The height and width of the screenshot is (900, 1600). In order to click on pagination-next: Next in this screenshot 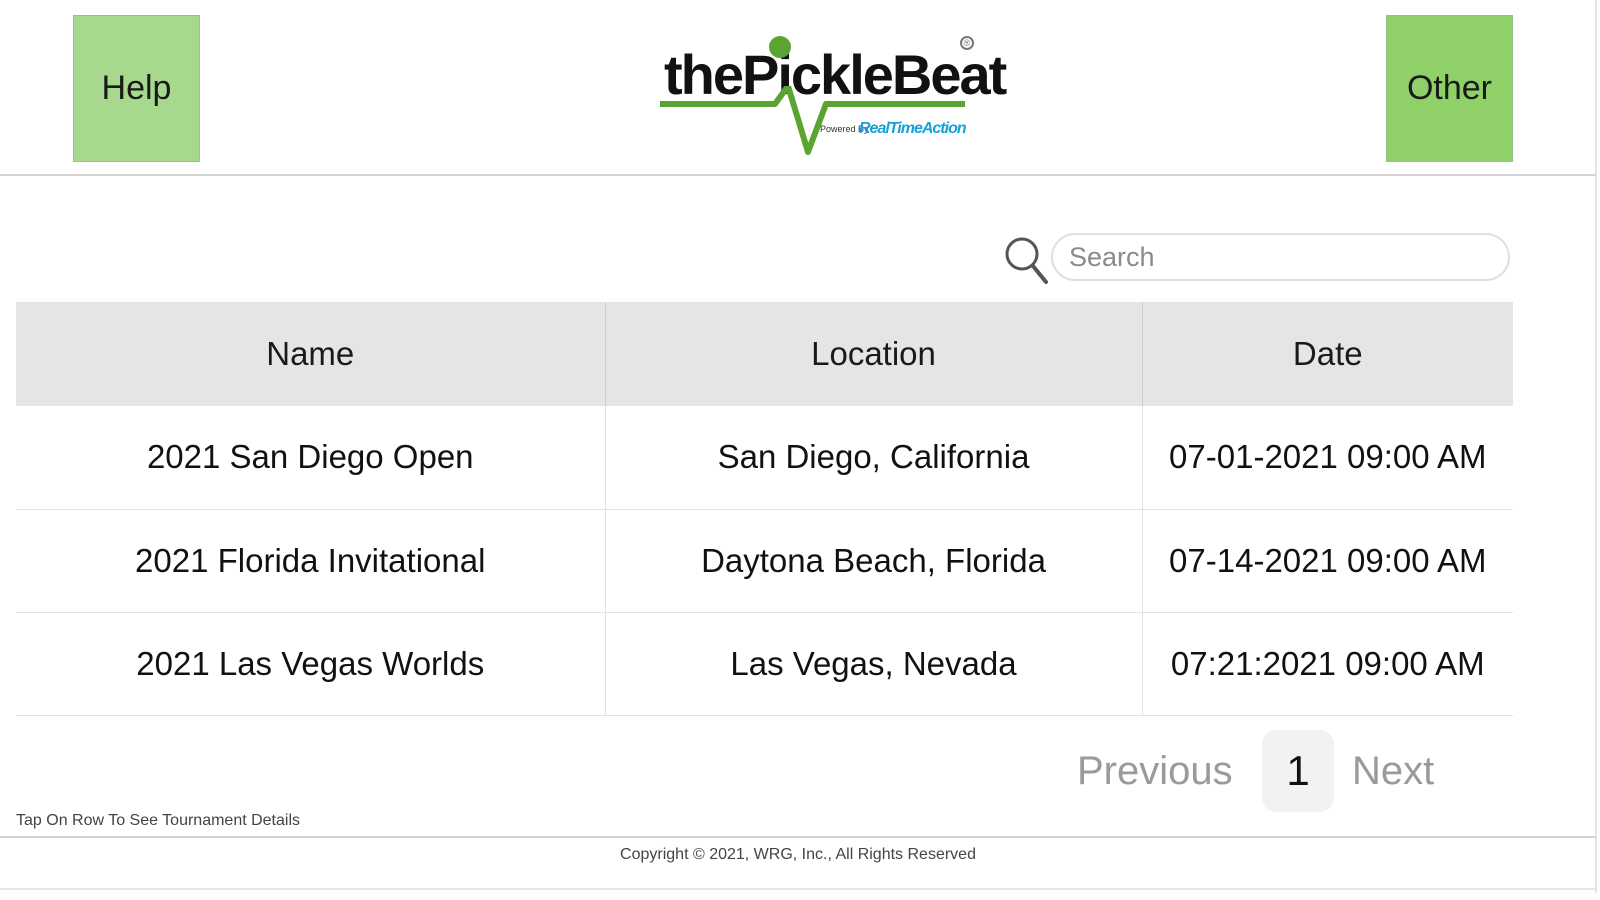, I will do `click(1393, 771)`.